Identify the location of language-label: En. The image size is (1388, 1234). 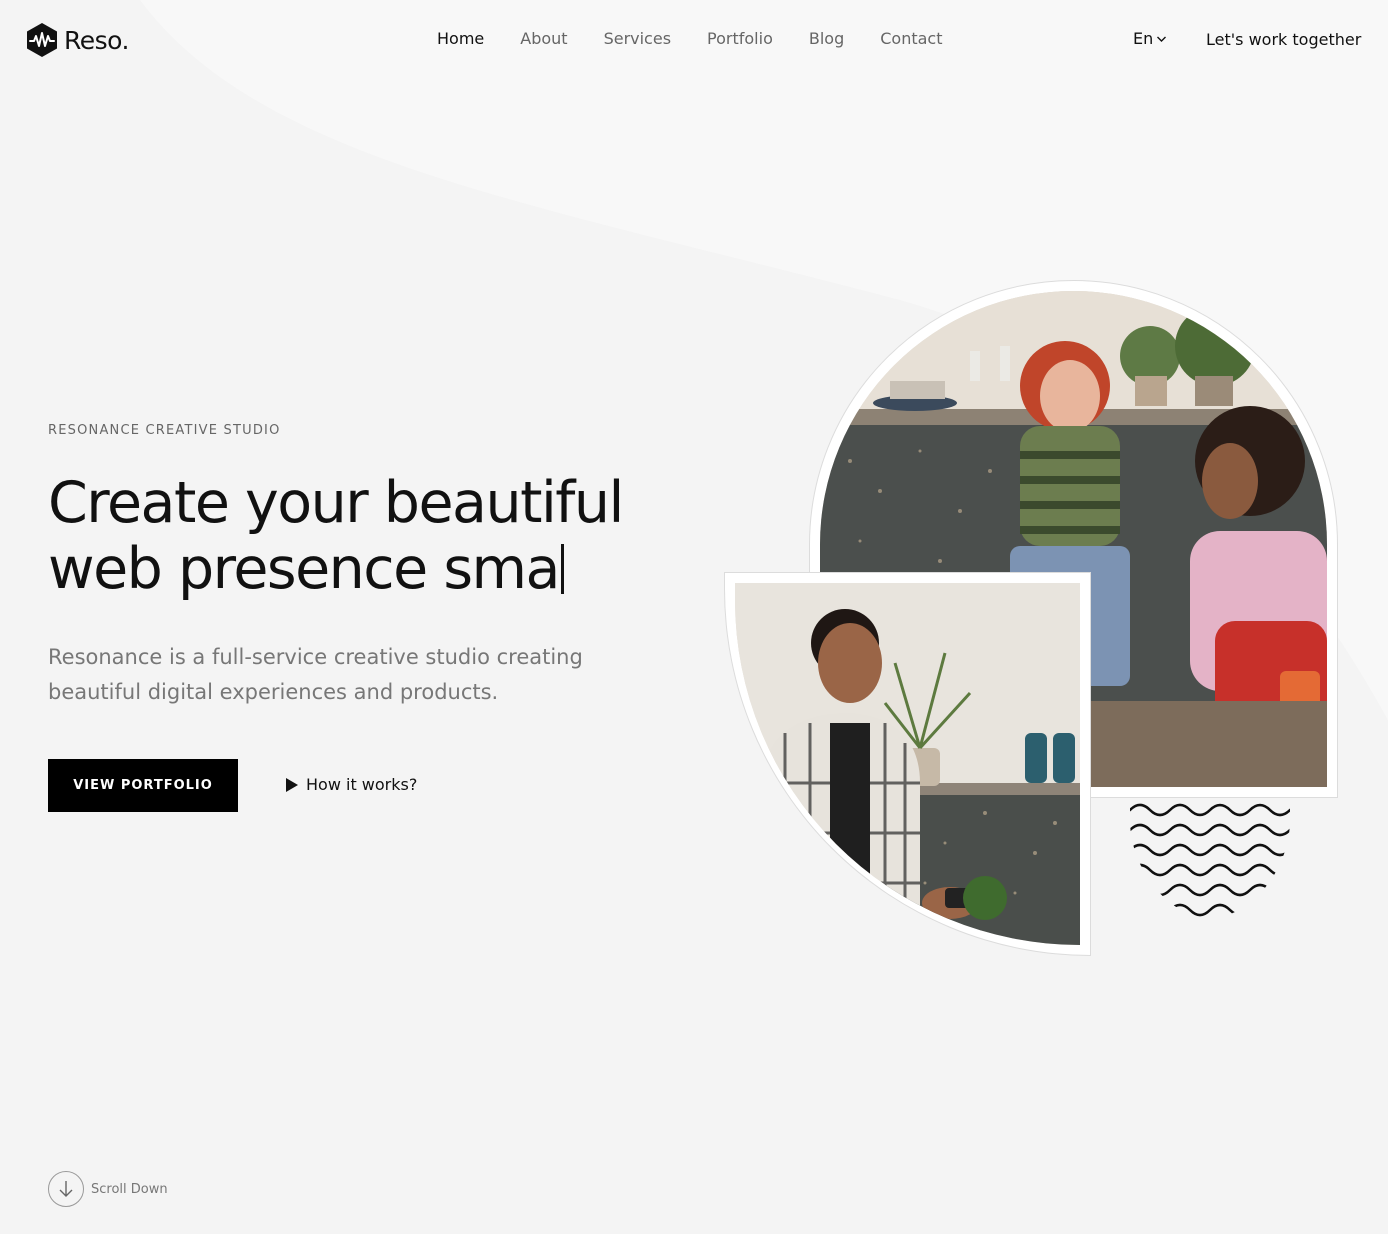
(1143, 38).